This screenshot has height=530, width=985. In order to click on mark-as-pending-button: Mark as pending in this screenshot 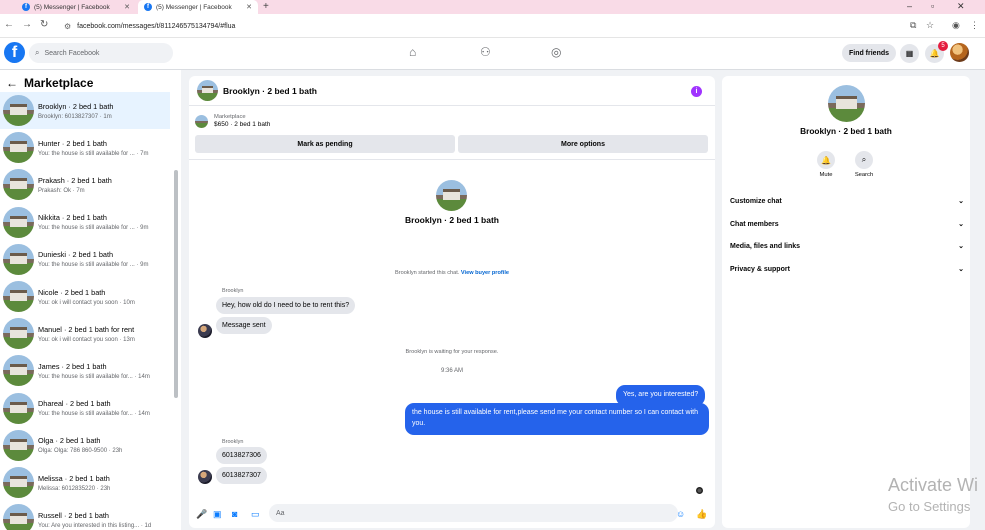, I will do `click(325, 144)`.